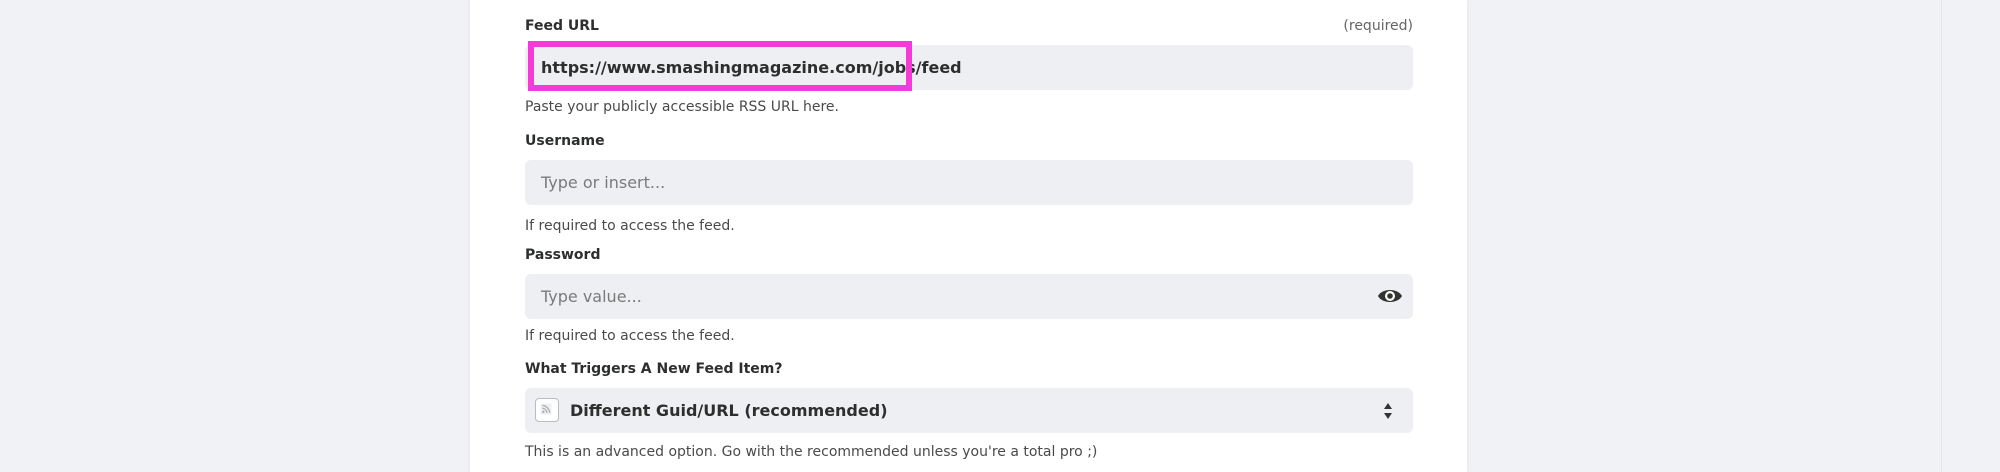  What do you see at coordinates (565, 141) in the screenshot?
I see `username-label: Username` at bounding box center [565, 141].